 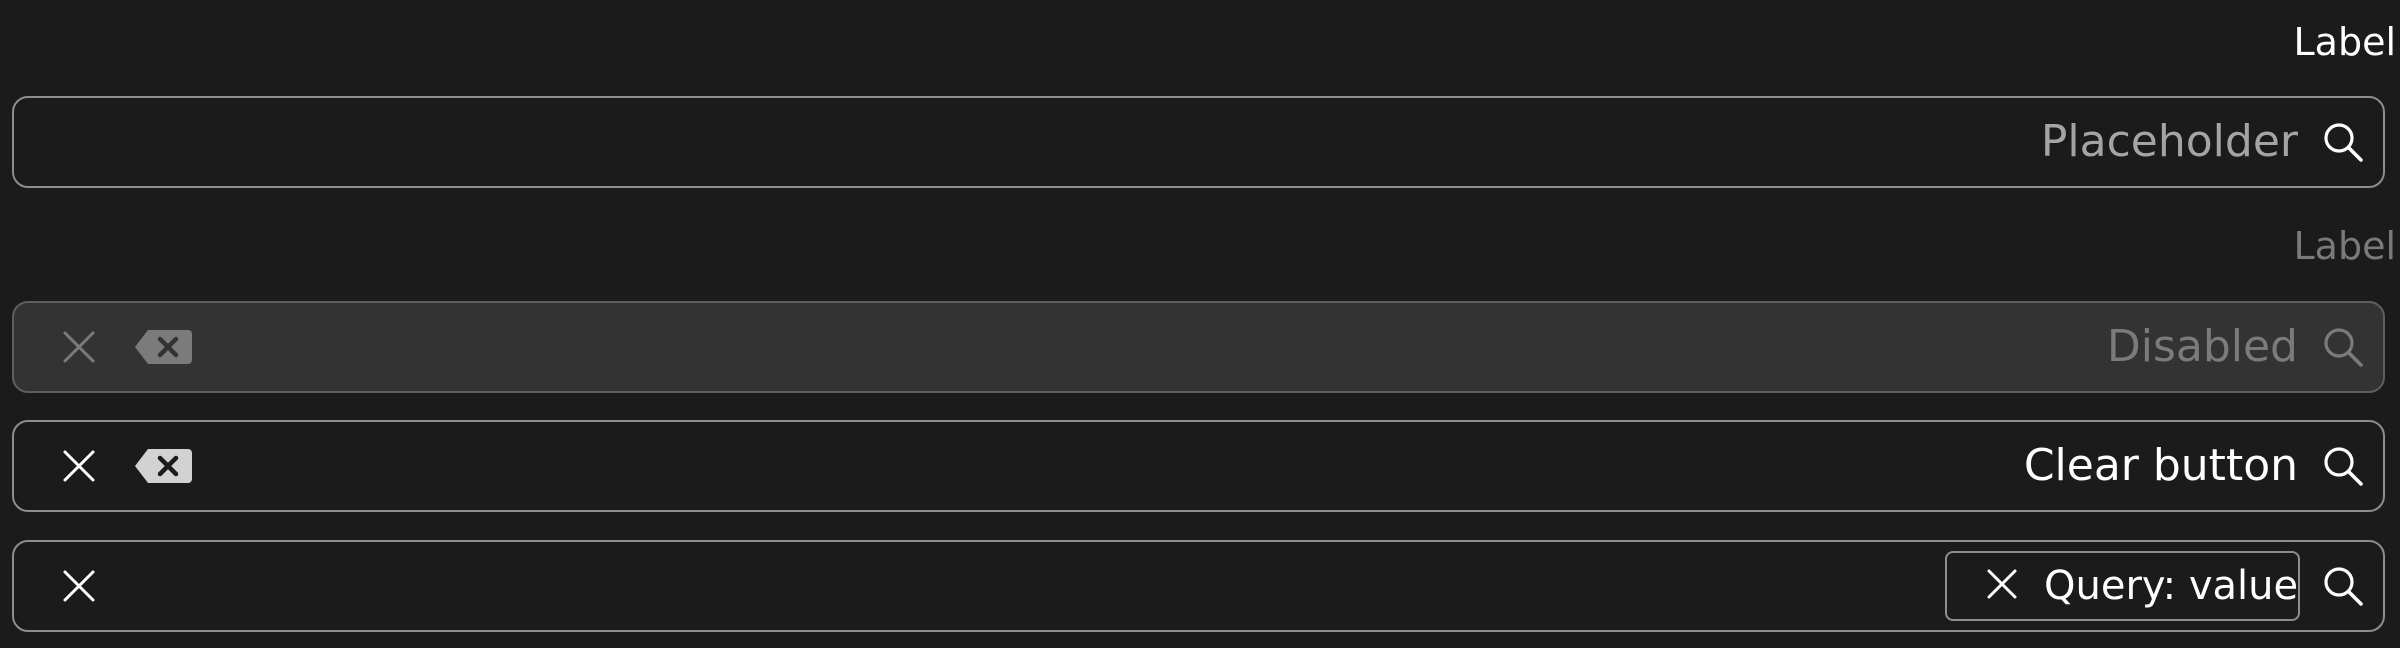 I want to click on field-label: Label, so click(x=2344, y=42).